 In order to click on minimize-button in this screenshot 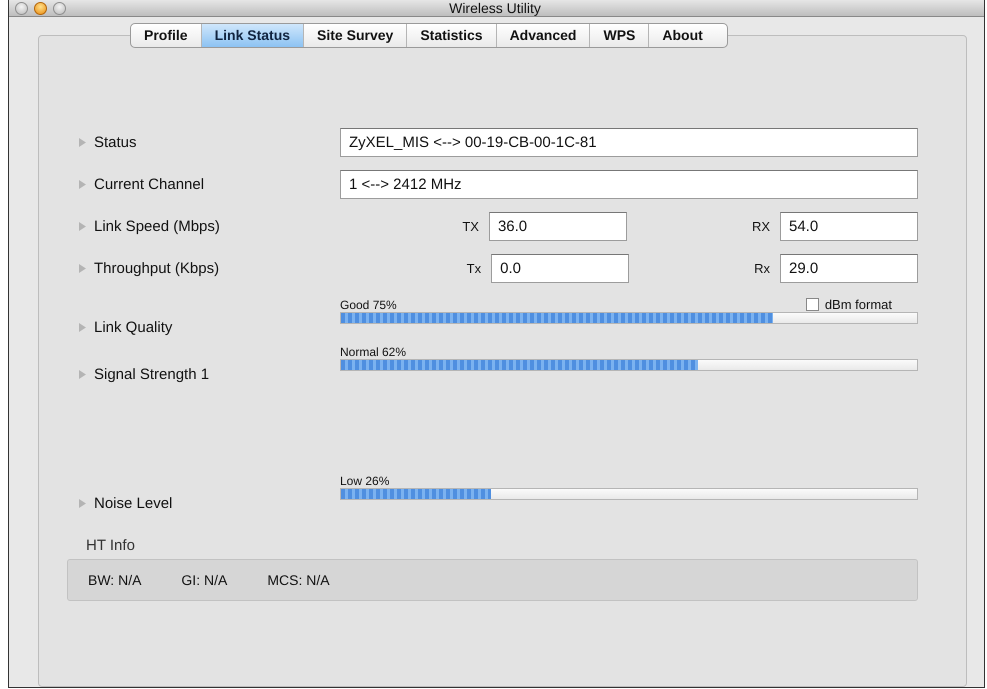, I will do `click(40, 8)`.